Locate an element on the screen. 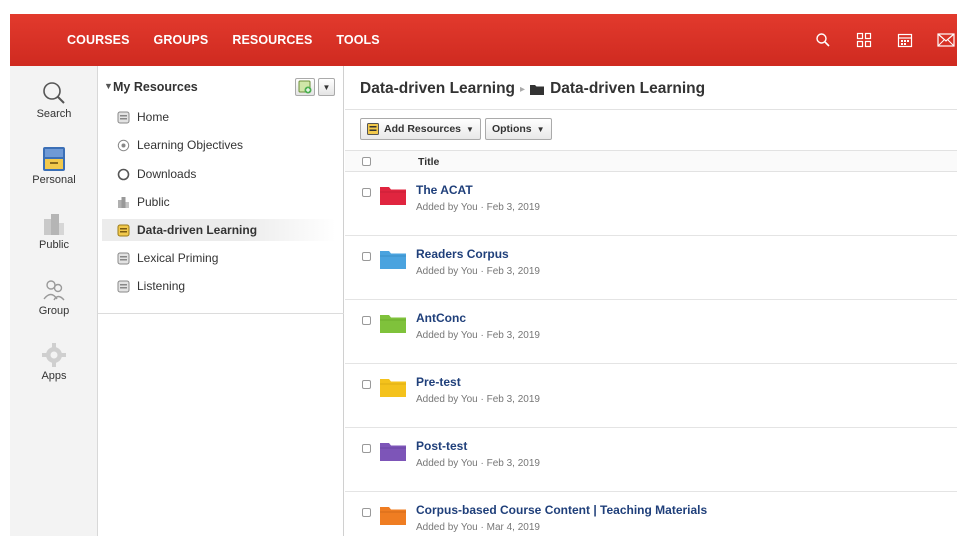  tree-title: My Resources is located at coordinates (155, 87).